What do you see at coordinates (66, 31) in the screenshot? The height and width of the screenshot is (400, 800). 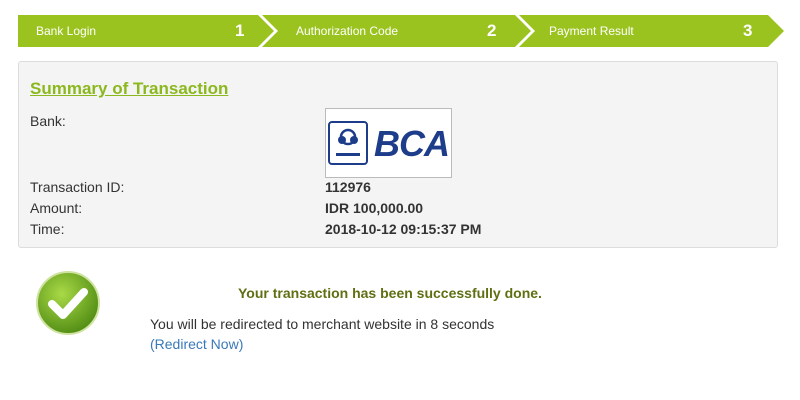 I see `step-label: Bank Login` at bounding box center [66, 31].